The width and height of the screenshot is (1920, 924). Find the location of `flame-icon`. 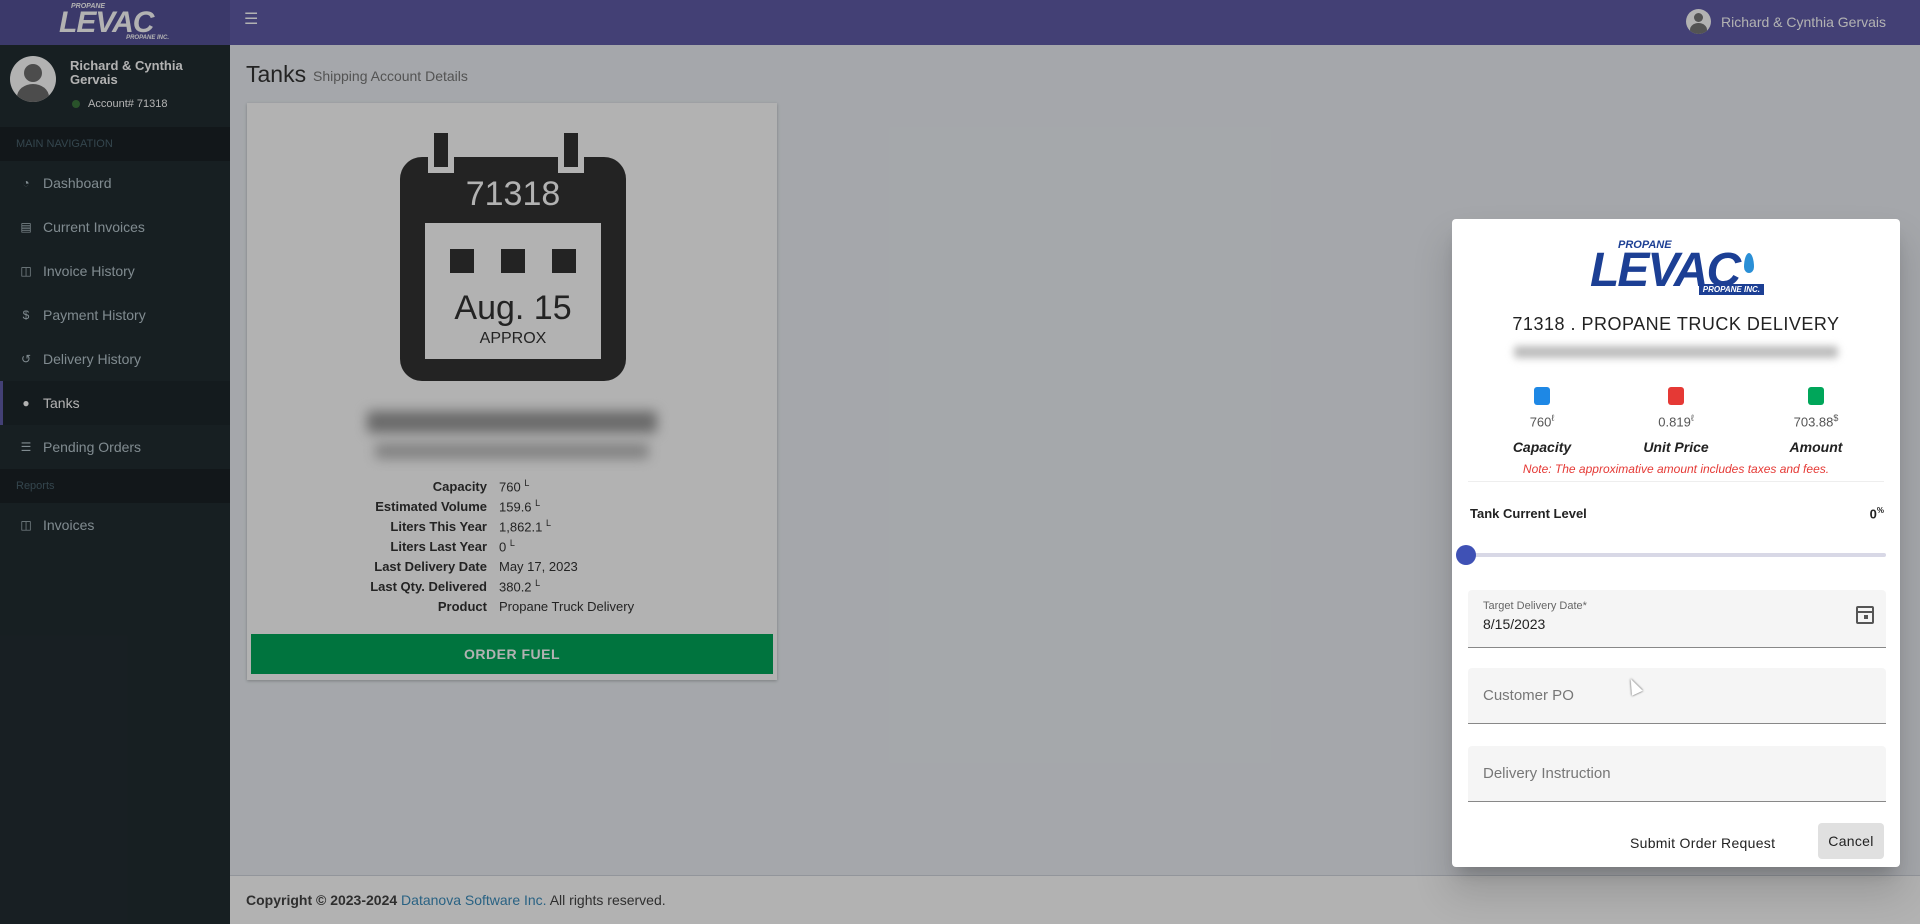

flame-icon is located at coordinates (1749, 263).